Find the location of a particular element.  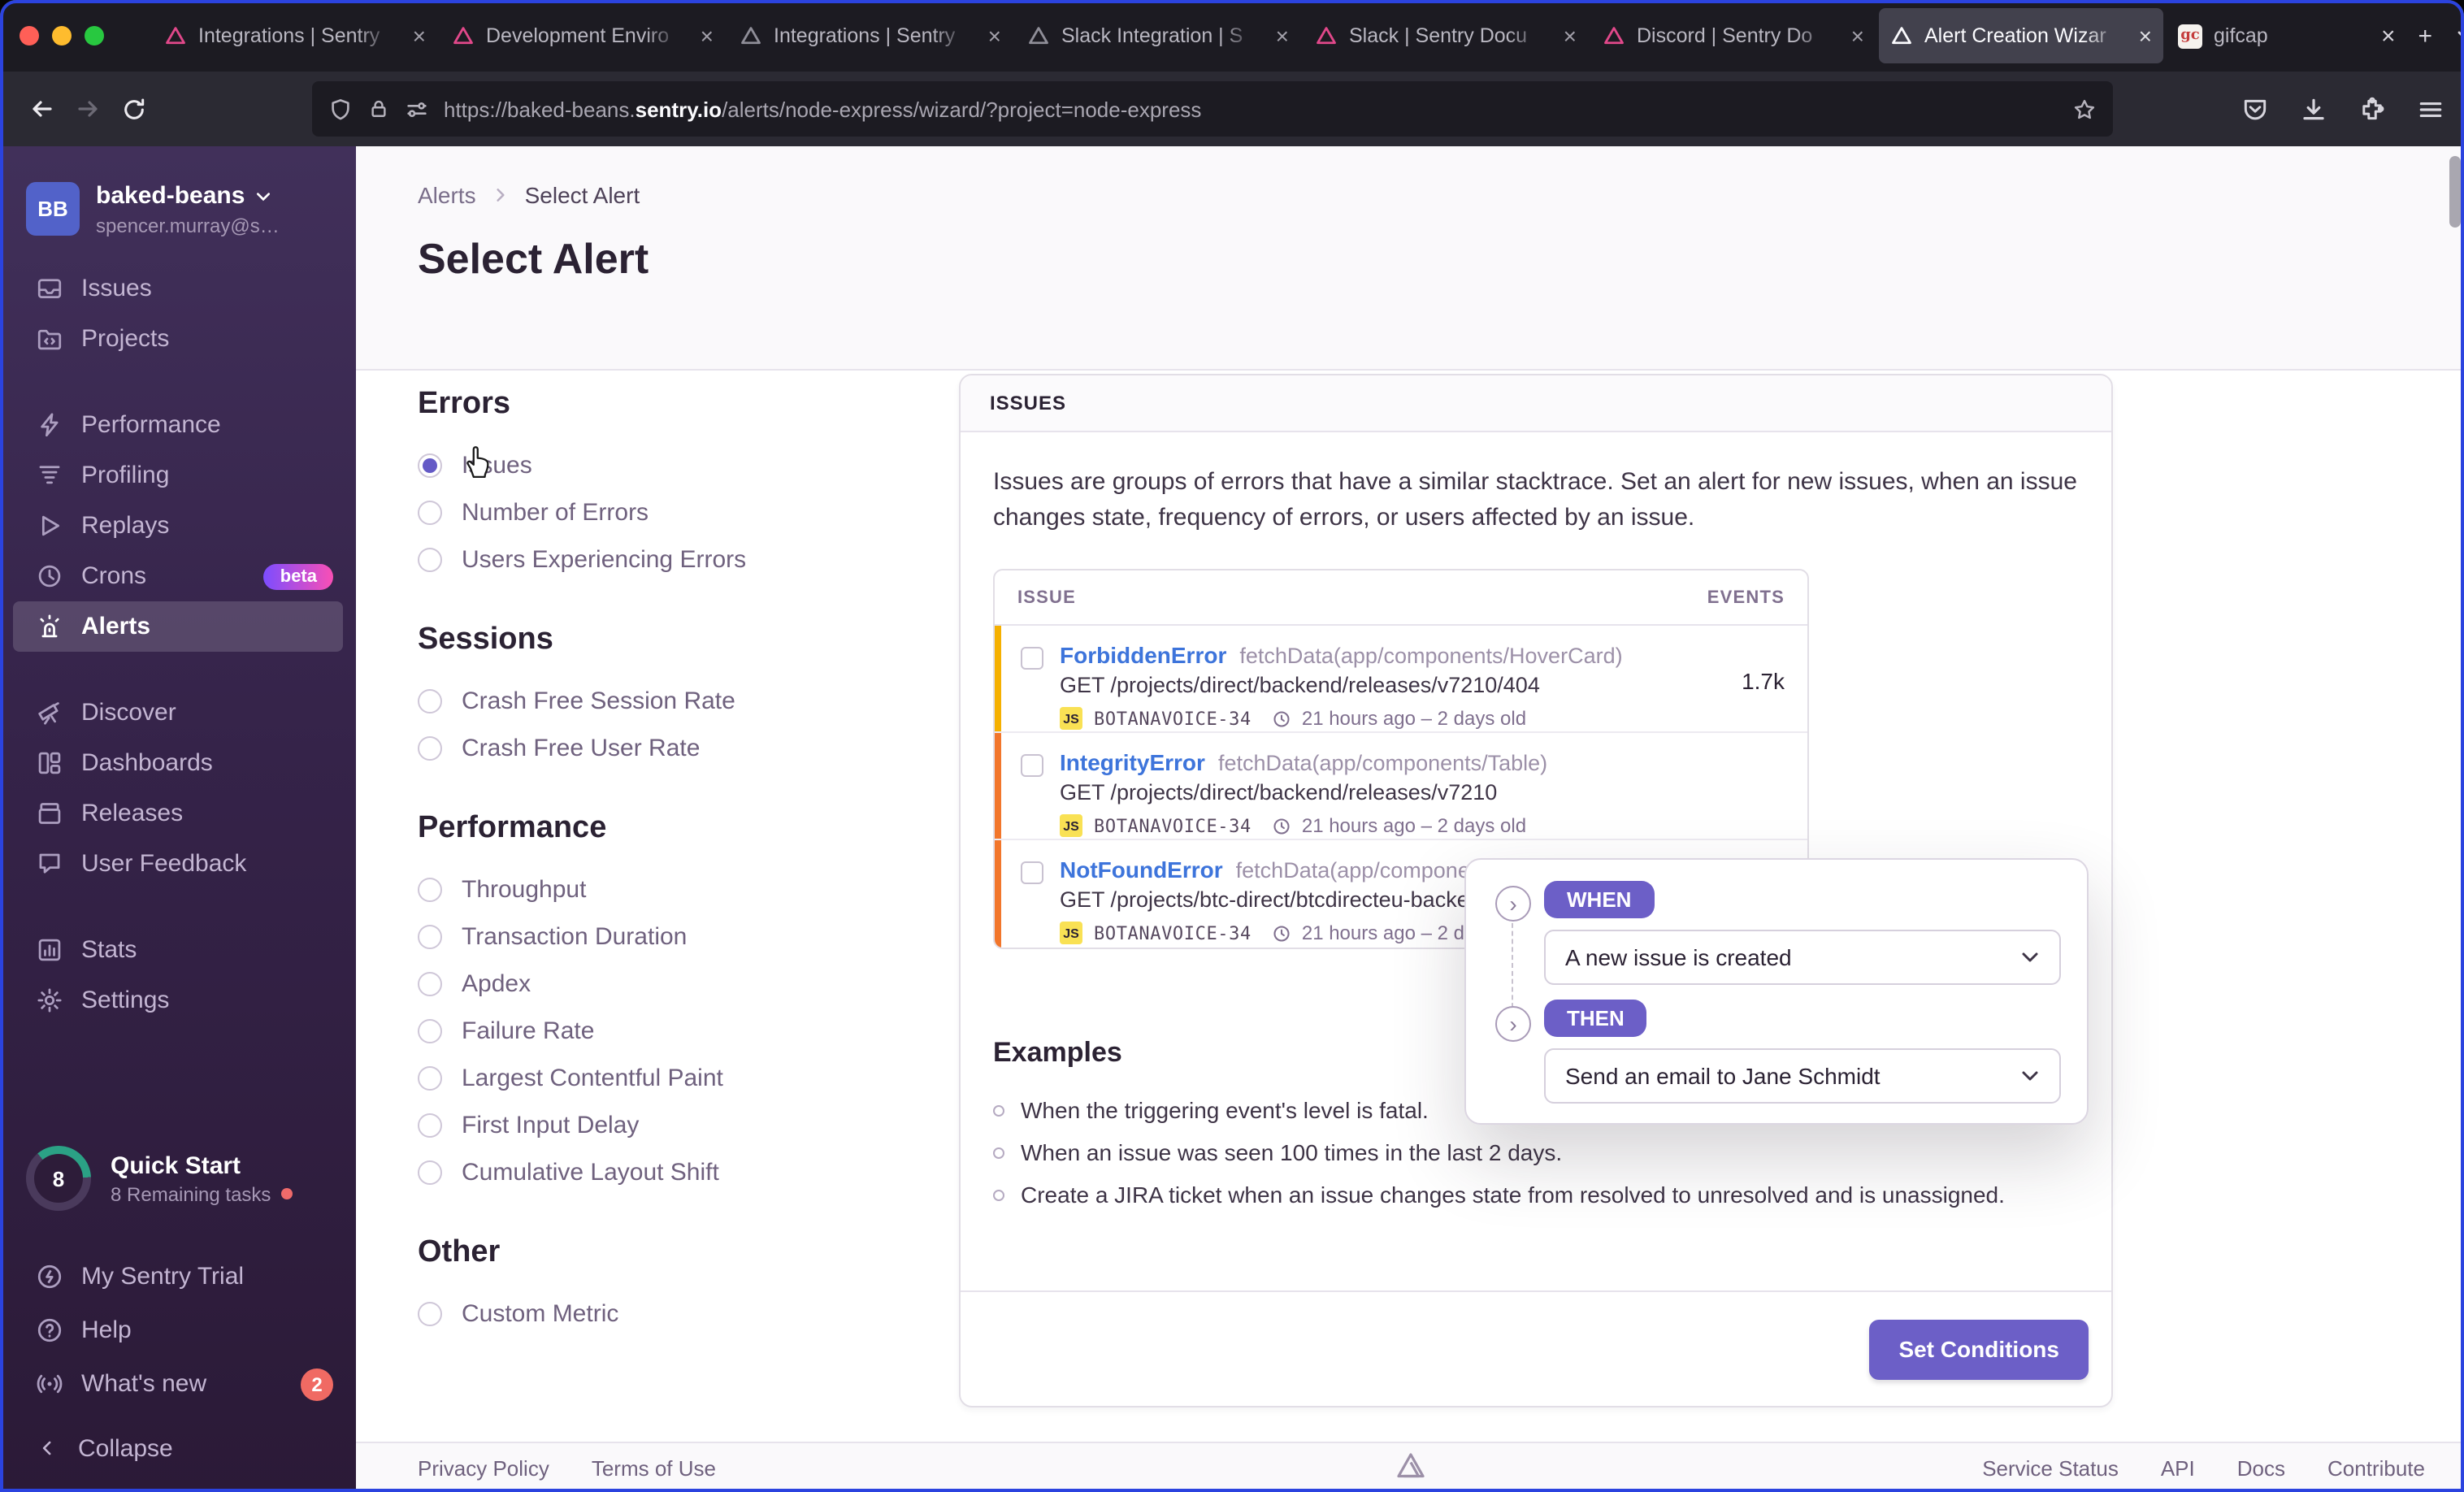

sidebar-item-releases: Releases is located at coordinates (178, 813).